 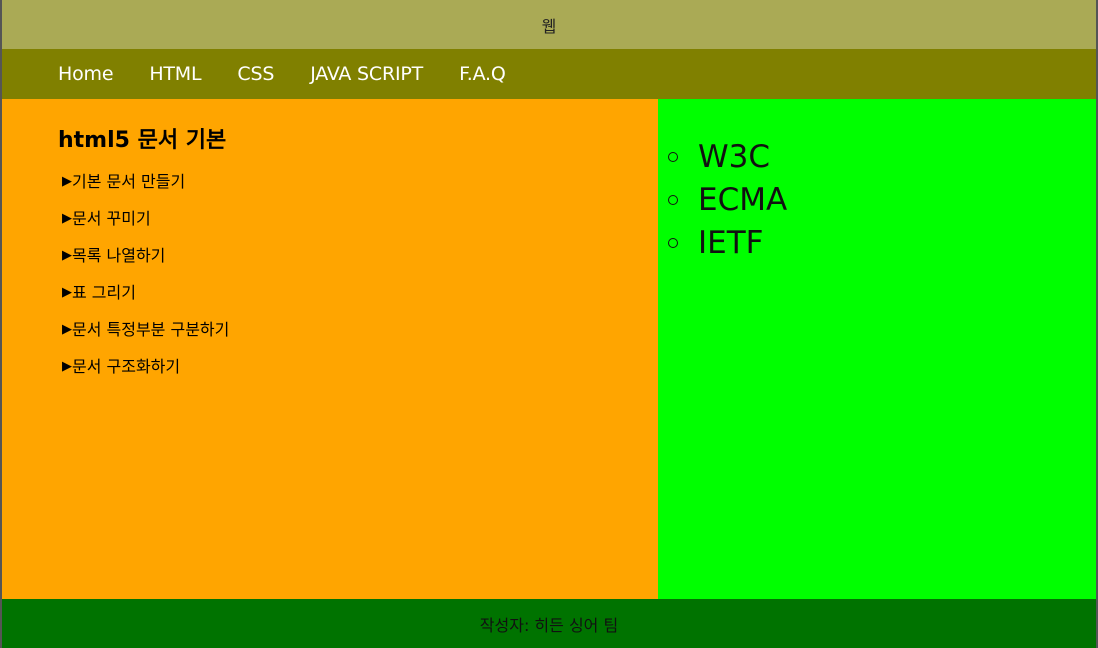 What do you see at coordinates (145, 301) in the screenshot?
I see `topic-item: ▶ 표 그리기` at bounding box center [145, 301].